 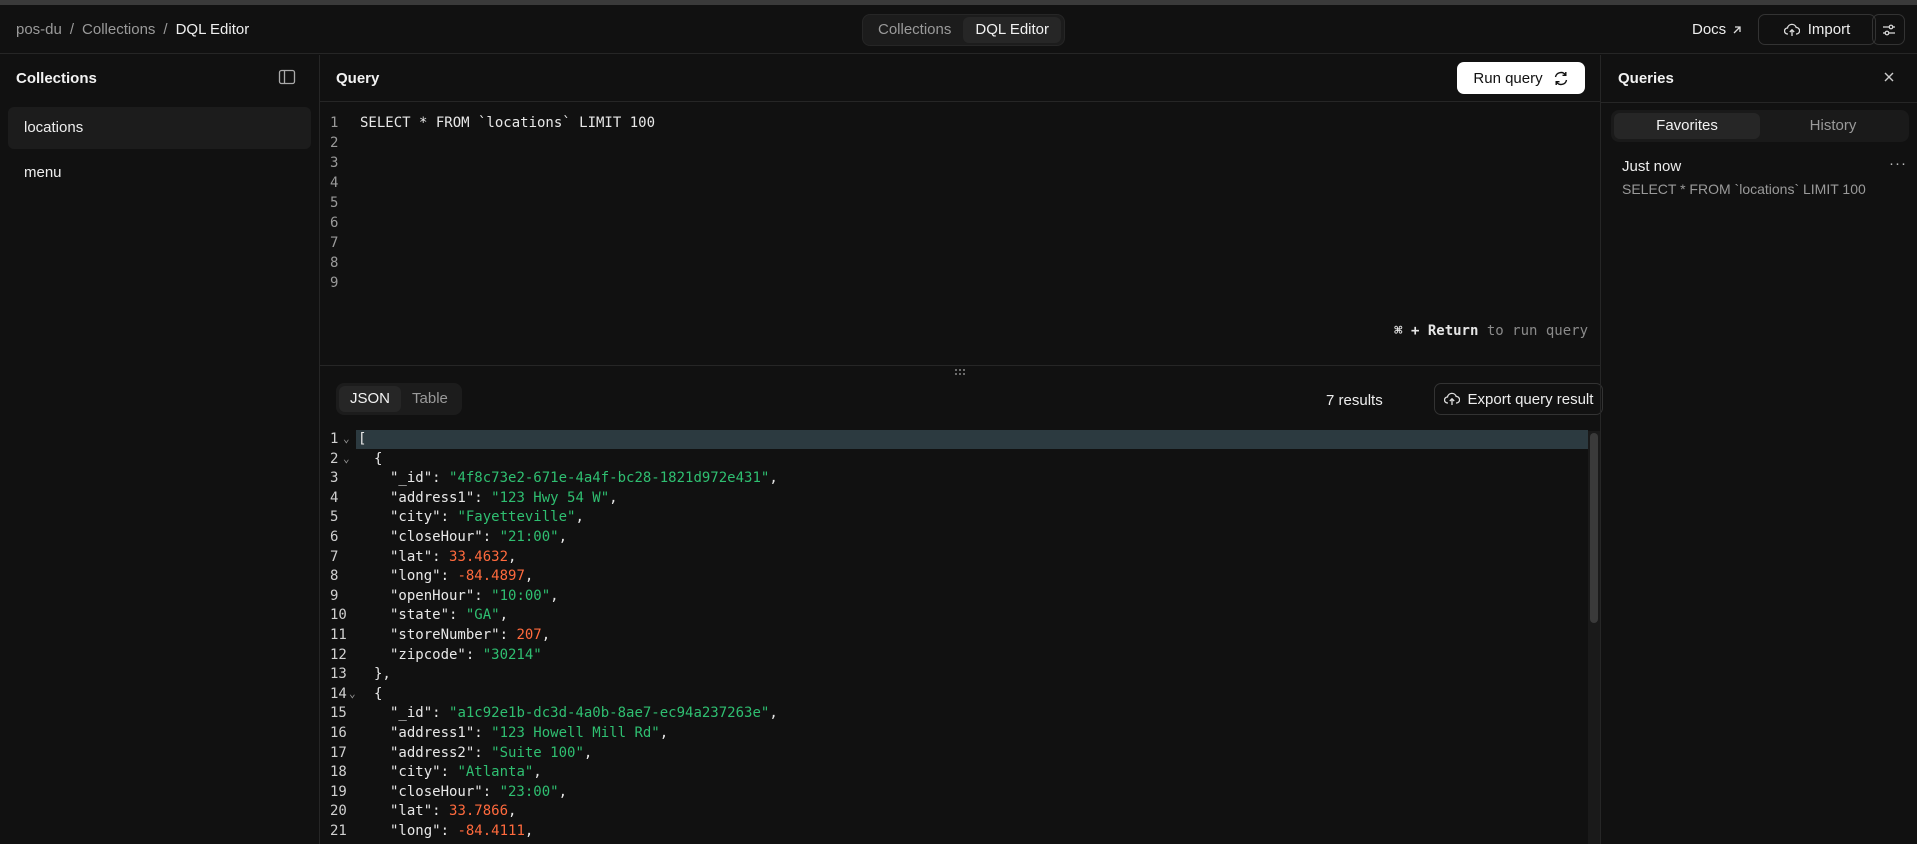 I want to click on json-line: 9 "openHour": "10:00",, so click(x=954, y=597).